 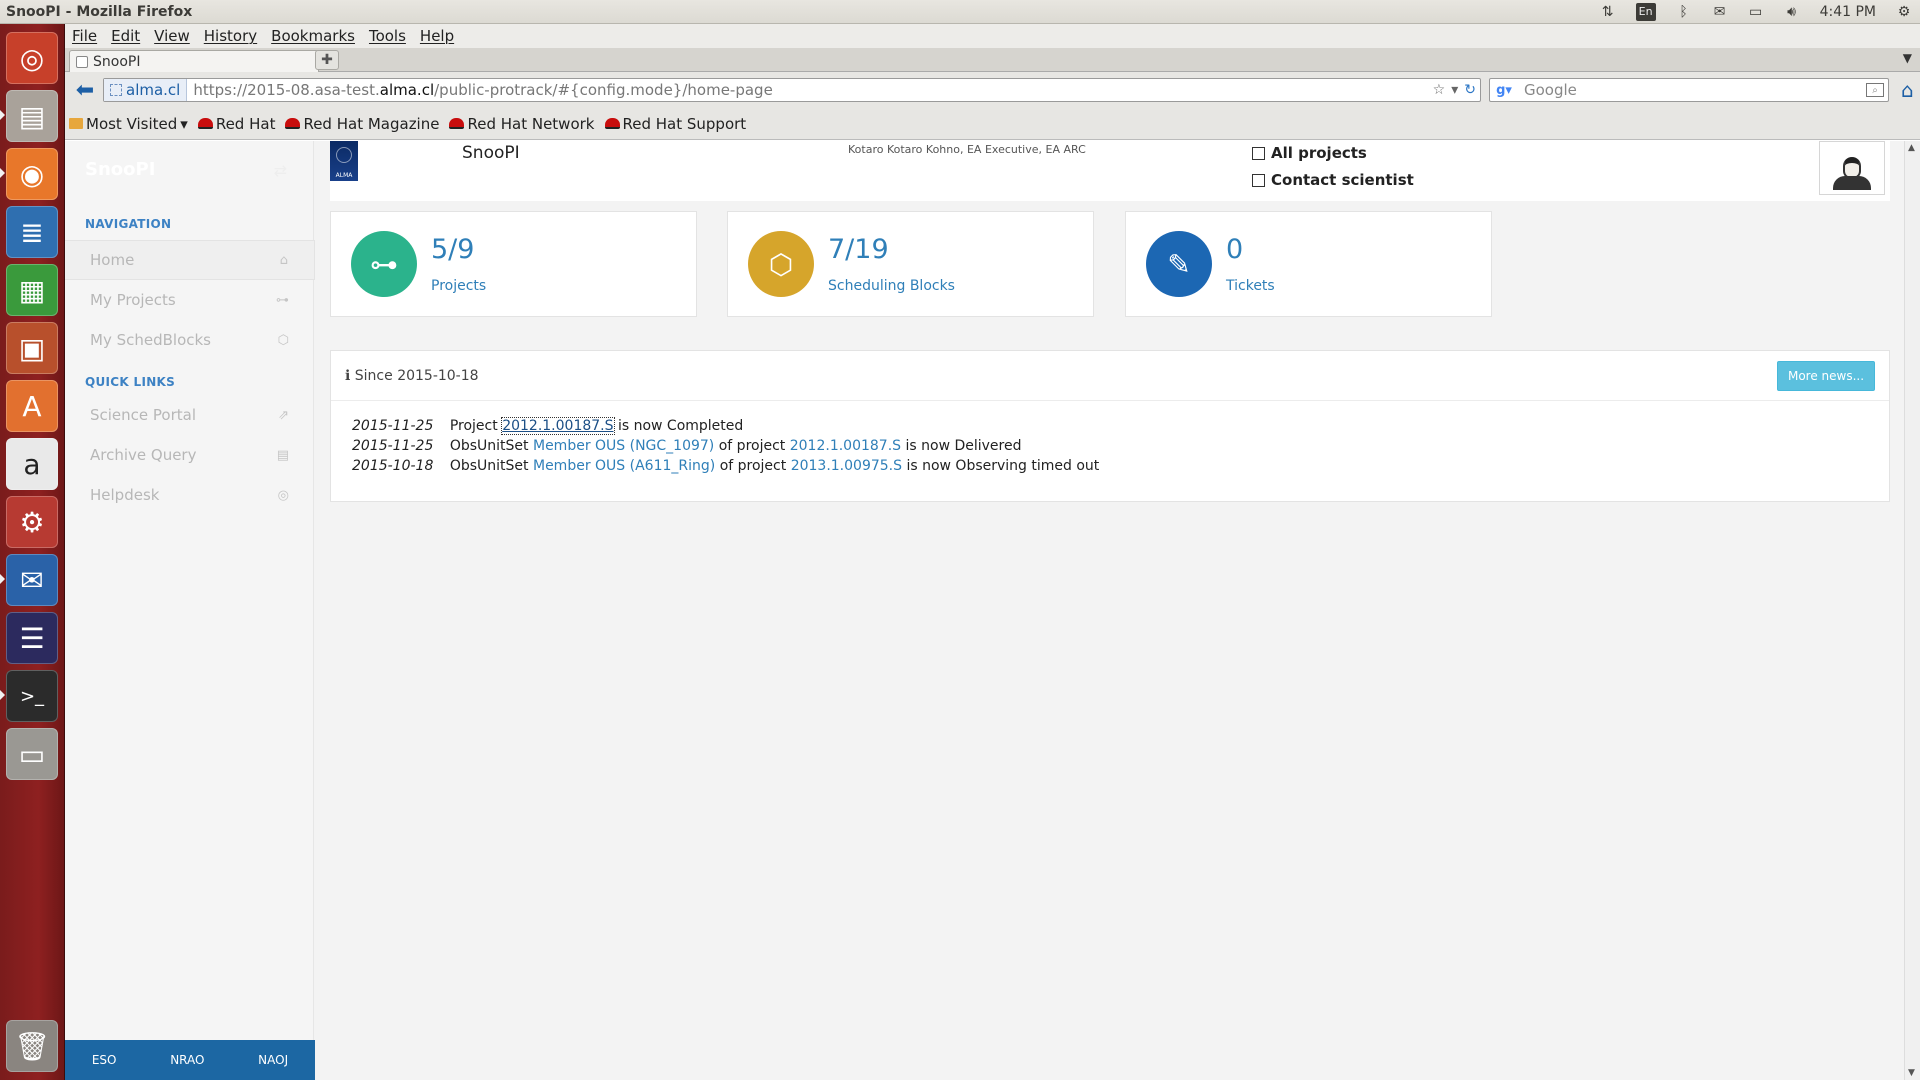 I want to click on url-history-chevron-down-icon: ▾, so click(x=1454, y=90).